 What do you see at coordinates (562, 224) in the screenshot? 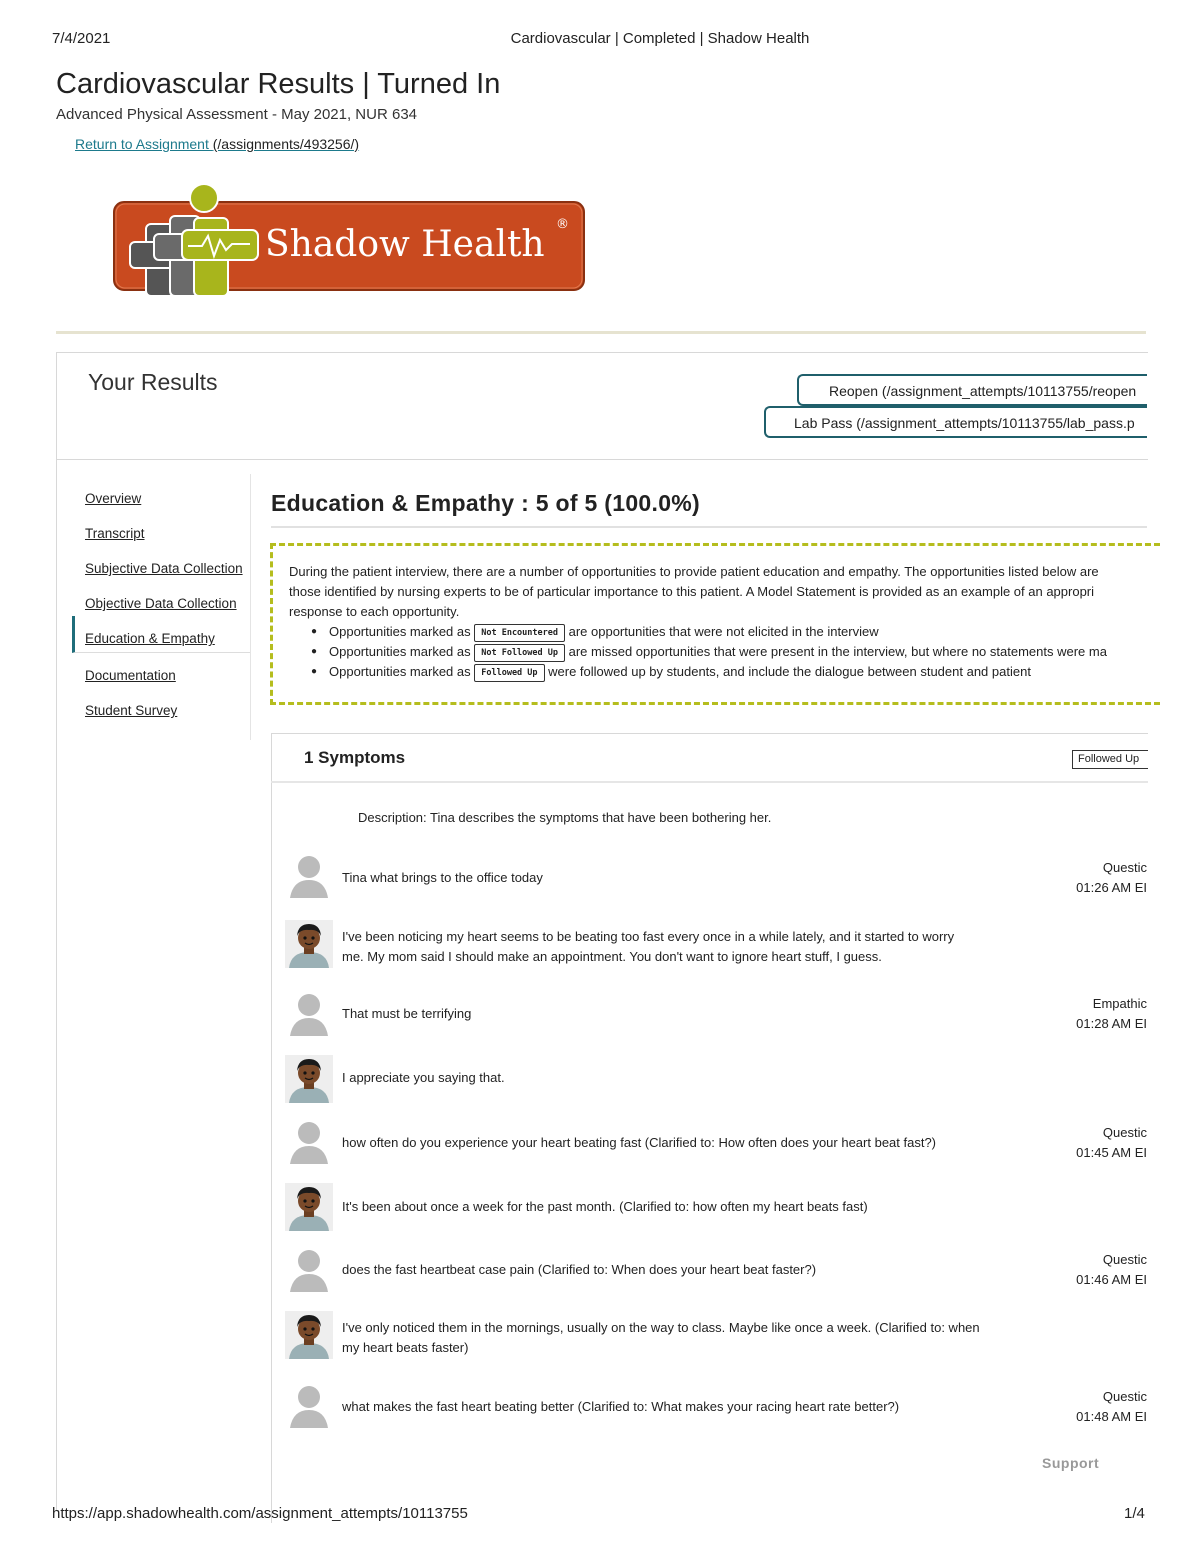
I see `logo-registered: ®` at bounding box center [562, 224].